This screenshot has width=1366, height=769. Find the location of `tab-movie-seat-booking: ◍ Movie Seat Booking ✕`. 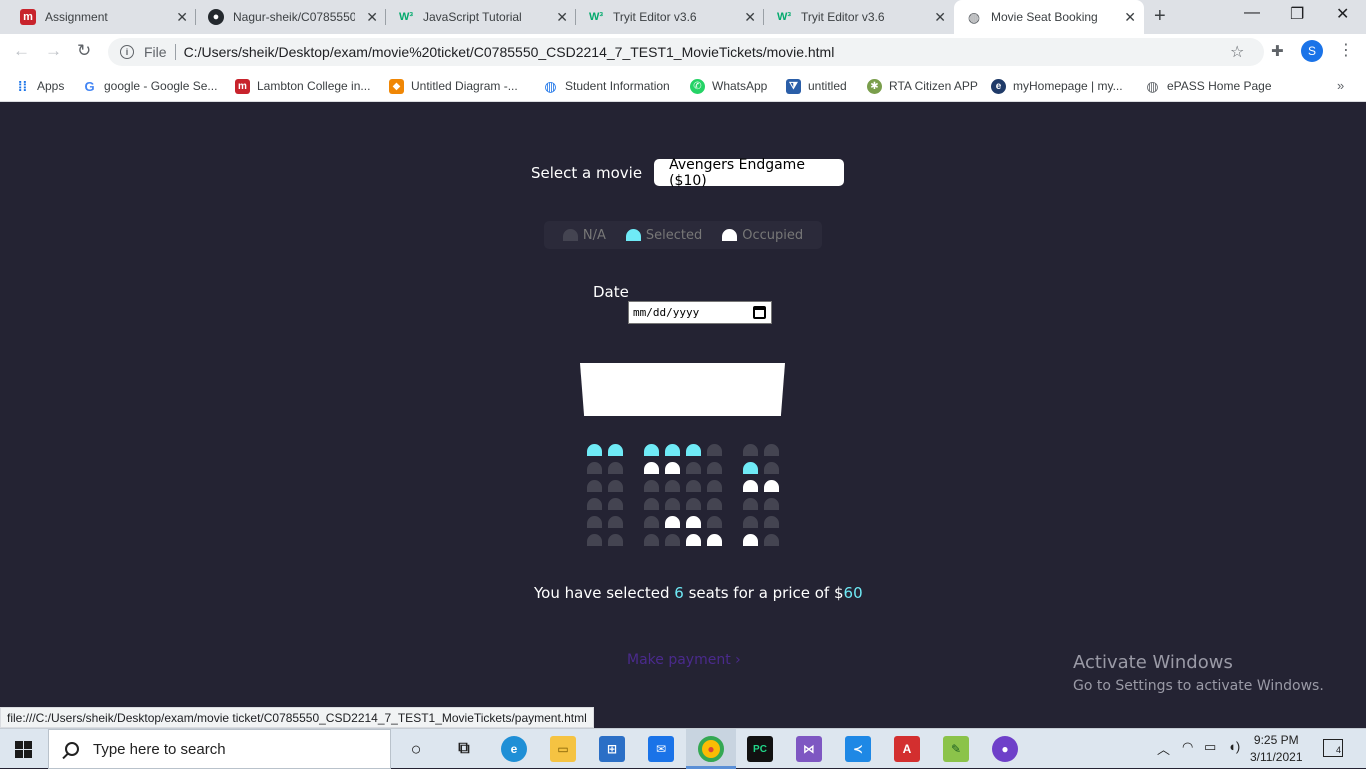

tab-movie-seat-booking: ◍ Movie Seat Booking ✕ is located at coordinates (1049, 17).